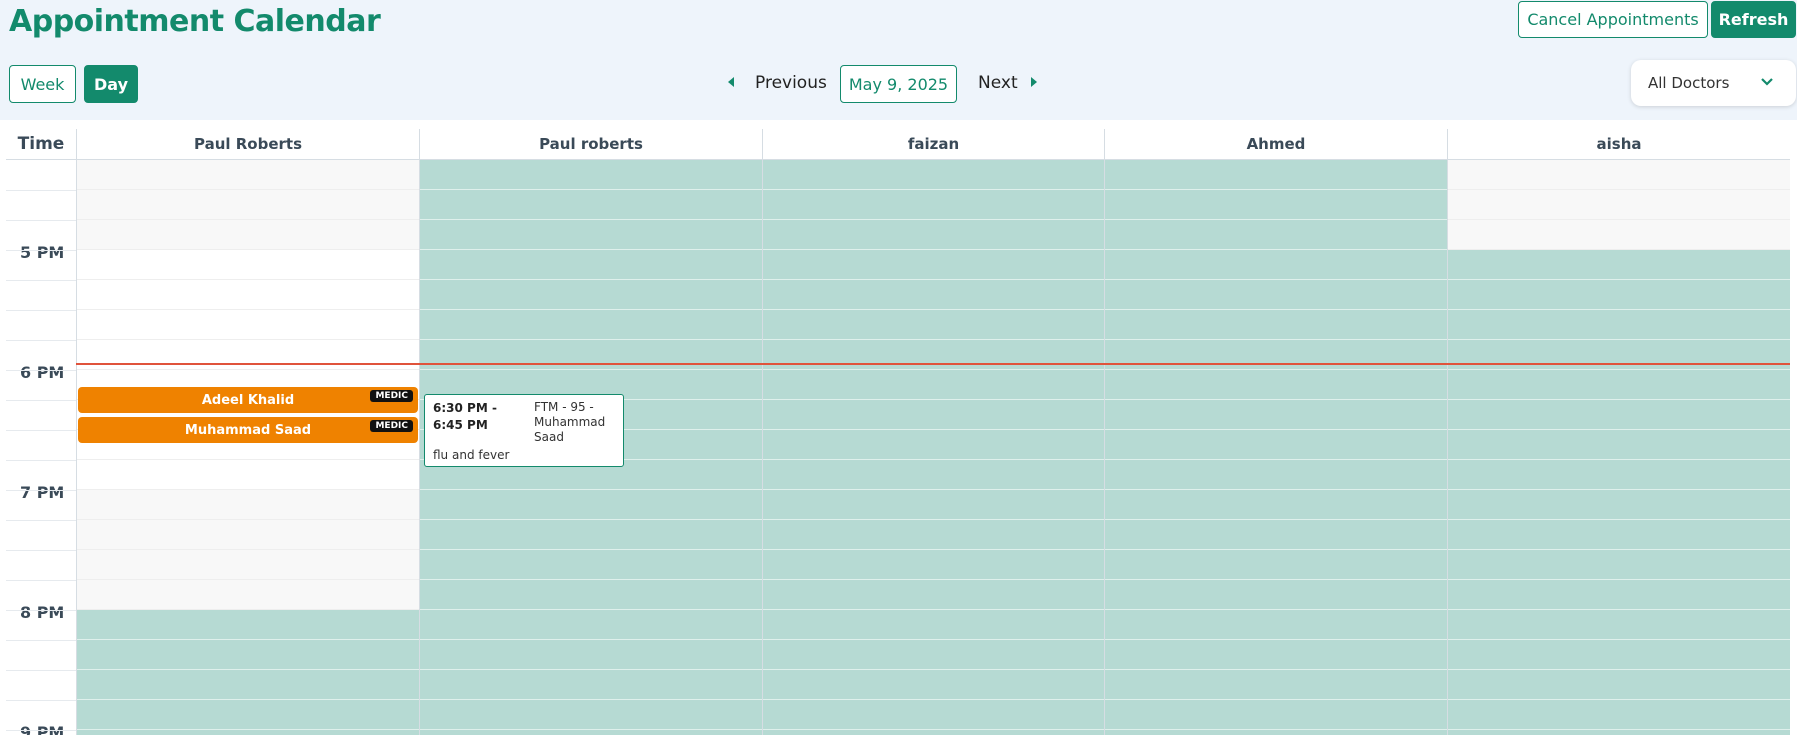 The width and height of the screenshot is (1797, 735). What do you see at coordinates (898, 84) in the screenshot?
I see `current-date-button: May 9, 2025` at bounding box center [898, 84].